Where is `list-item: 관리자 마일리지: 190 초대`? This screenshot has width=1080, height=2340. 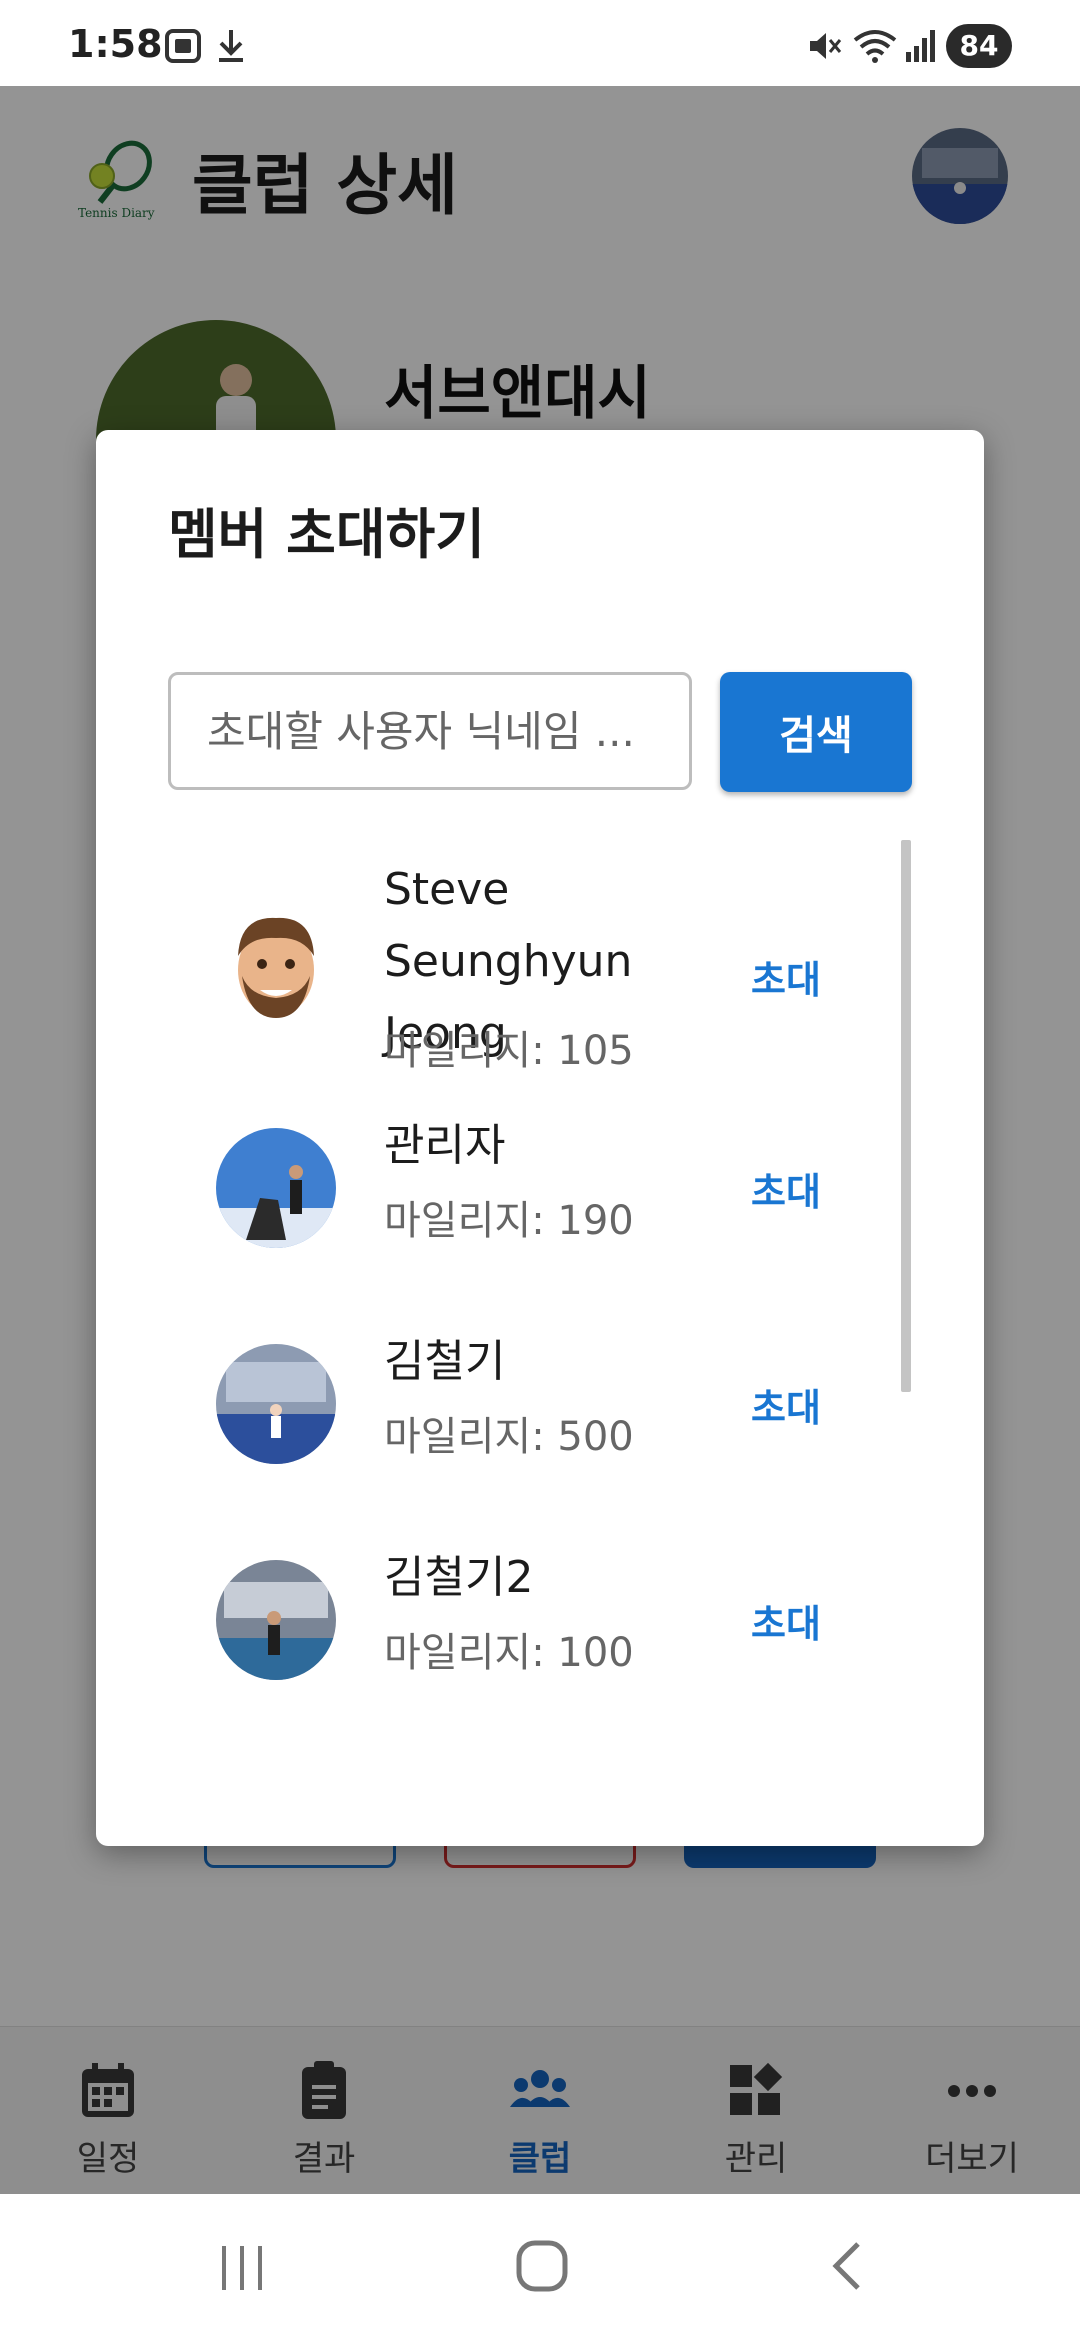
list-item: 관리자 마일리지: 190 초대 is located at coordinates (540, 1188).